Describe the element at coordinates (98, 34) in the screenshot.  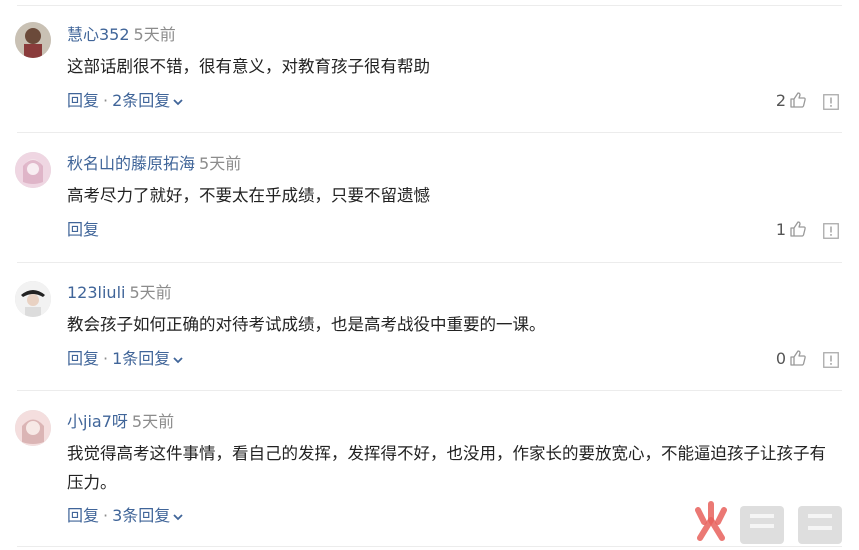
I see `username: 慧心352` at that location.